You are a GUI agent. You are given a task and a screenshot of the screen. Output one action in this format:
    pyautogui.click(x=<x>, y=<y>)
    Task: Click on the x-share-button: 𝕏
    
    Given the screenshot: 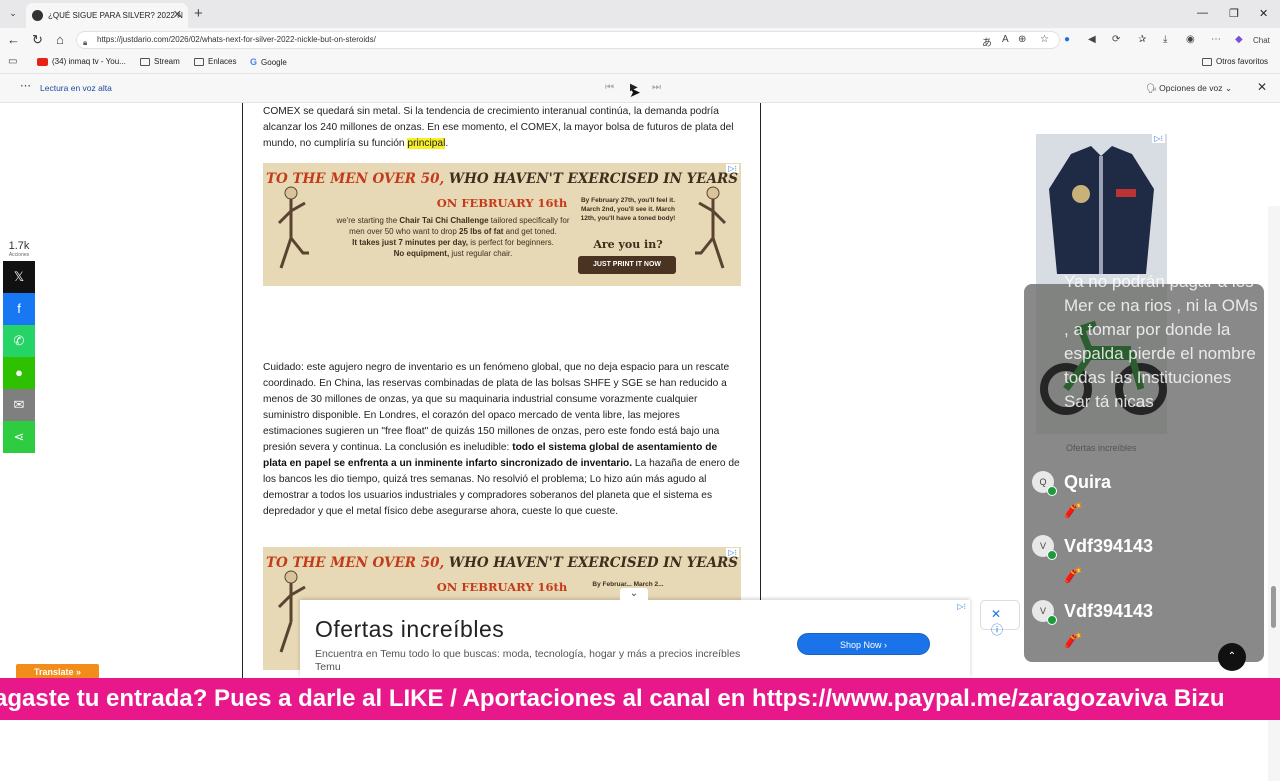 What is the action you would take?
    pyautogui.click(x=19, y=277)
    